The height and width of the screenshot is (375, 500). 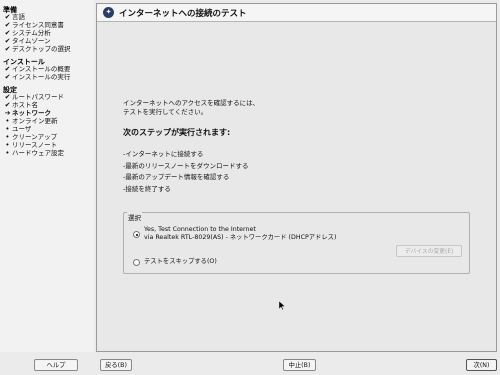 I want to click on groupbox-label: 選択, so click(x=134, y=217).